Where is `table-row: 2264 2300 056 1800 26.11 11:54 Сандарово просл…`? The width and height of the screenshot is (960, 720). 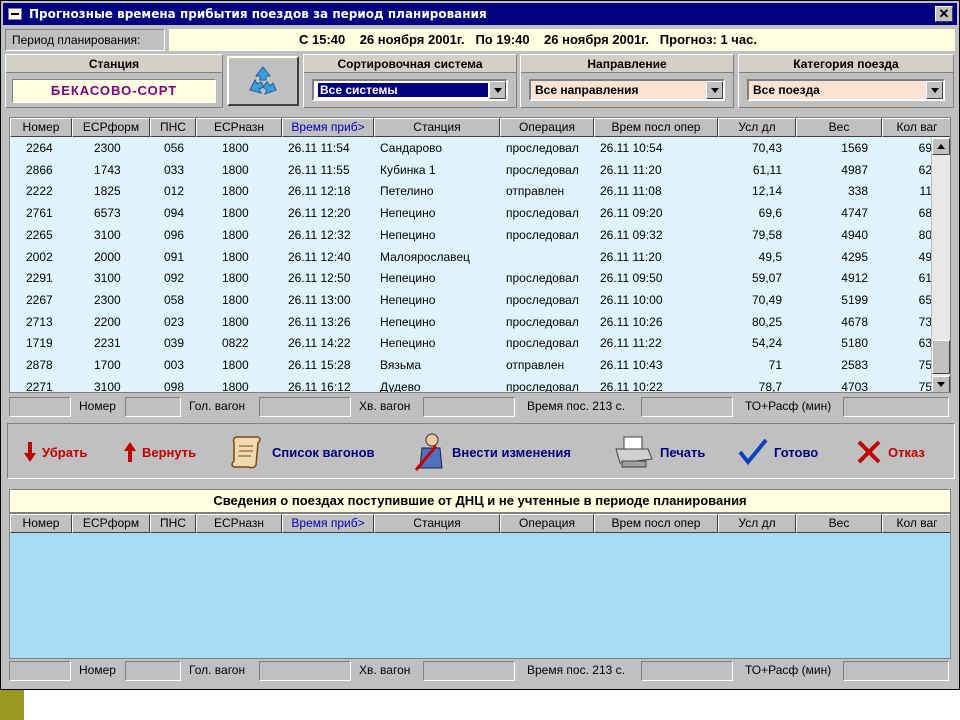
table-row: 2264 2300 056 1800 26.11 11:54 Сандарово просл… is located at coordinates (471, 149).